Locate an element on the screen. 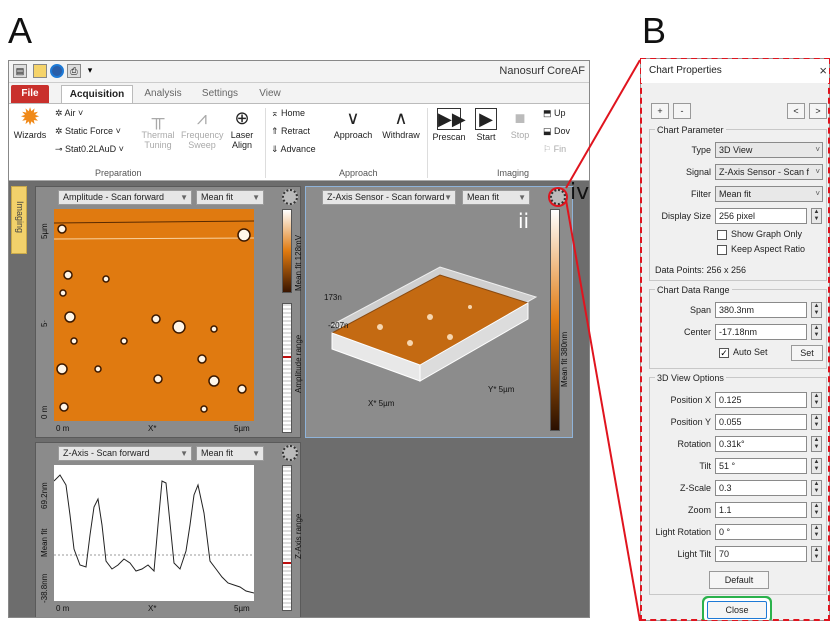  dialog-title: Chart Properties is located at coordinates (685, 70).